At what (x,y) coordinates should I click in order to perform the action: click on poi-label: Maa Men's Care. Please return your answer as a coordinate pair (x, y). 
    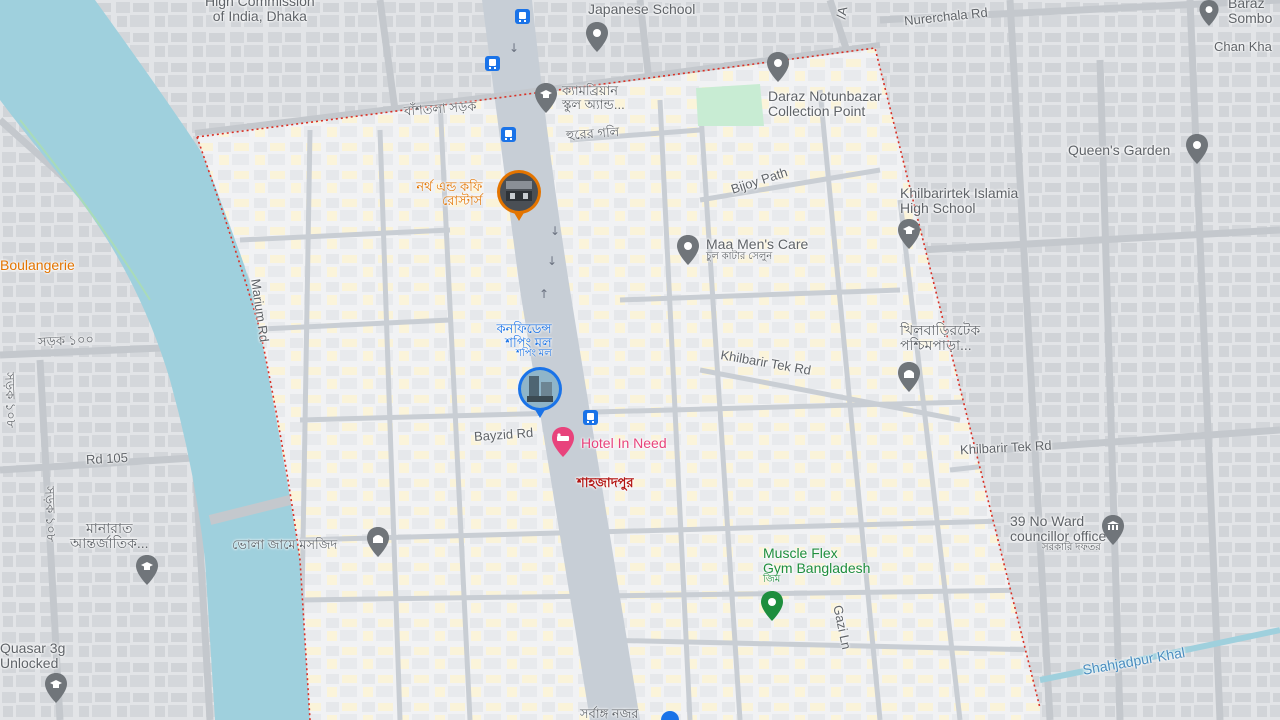
    Looking at the image, I should click on (757, 244).